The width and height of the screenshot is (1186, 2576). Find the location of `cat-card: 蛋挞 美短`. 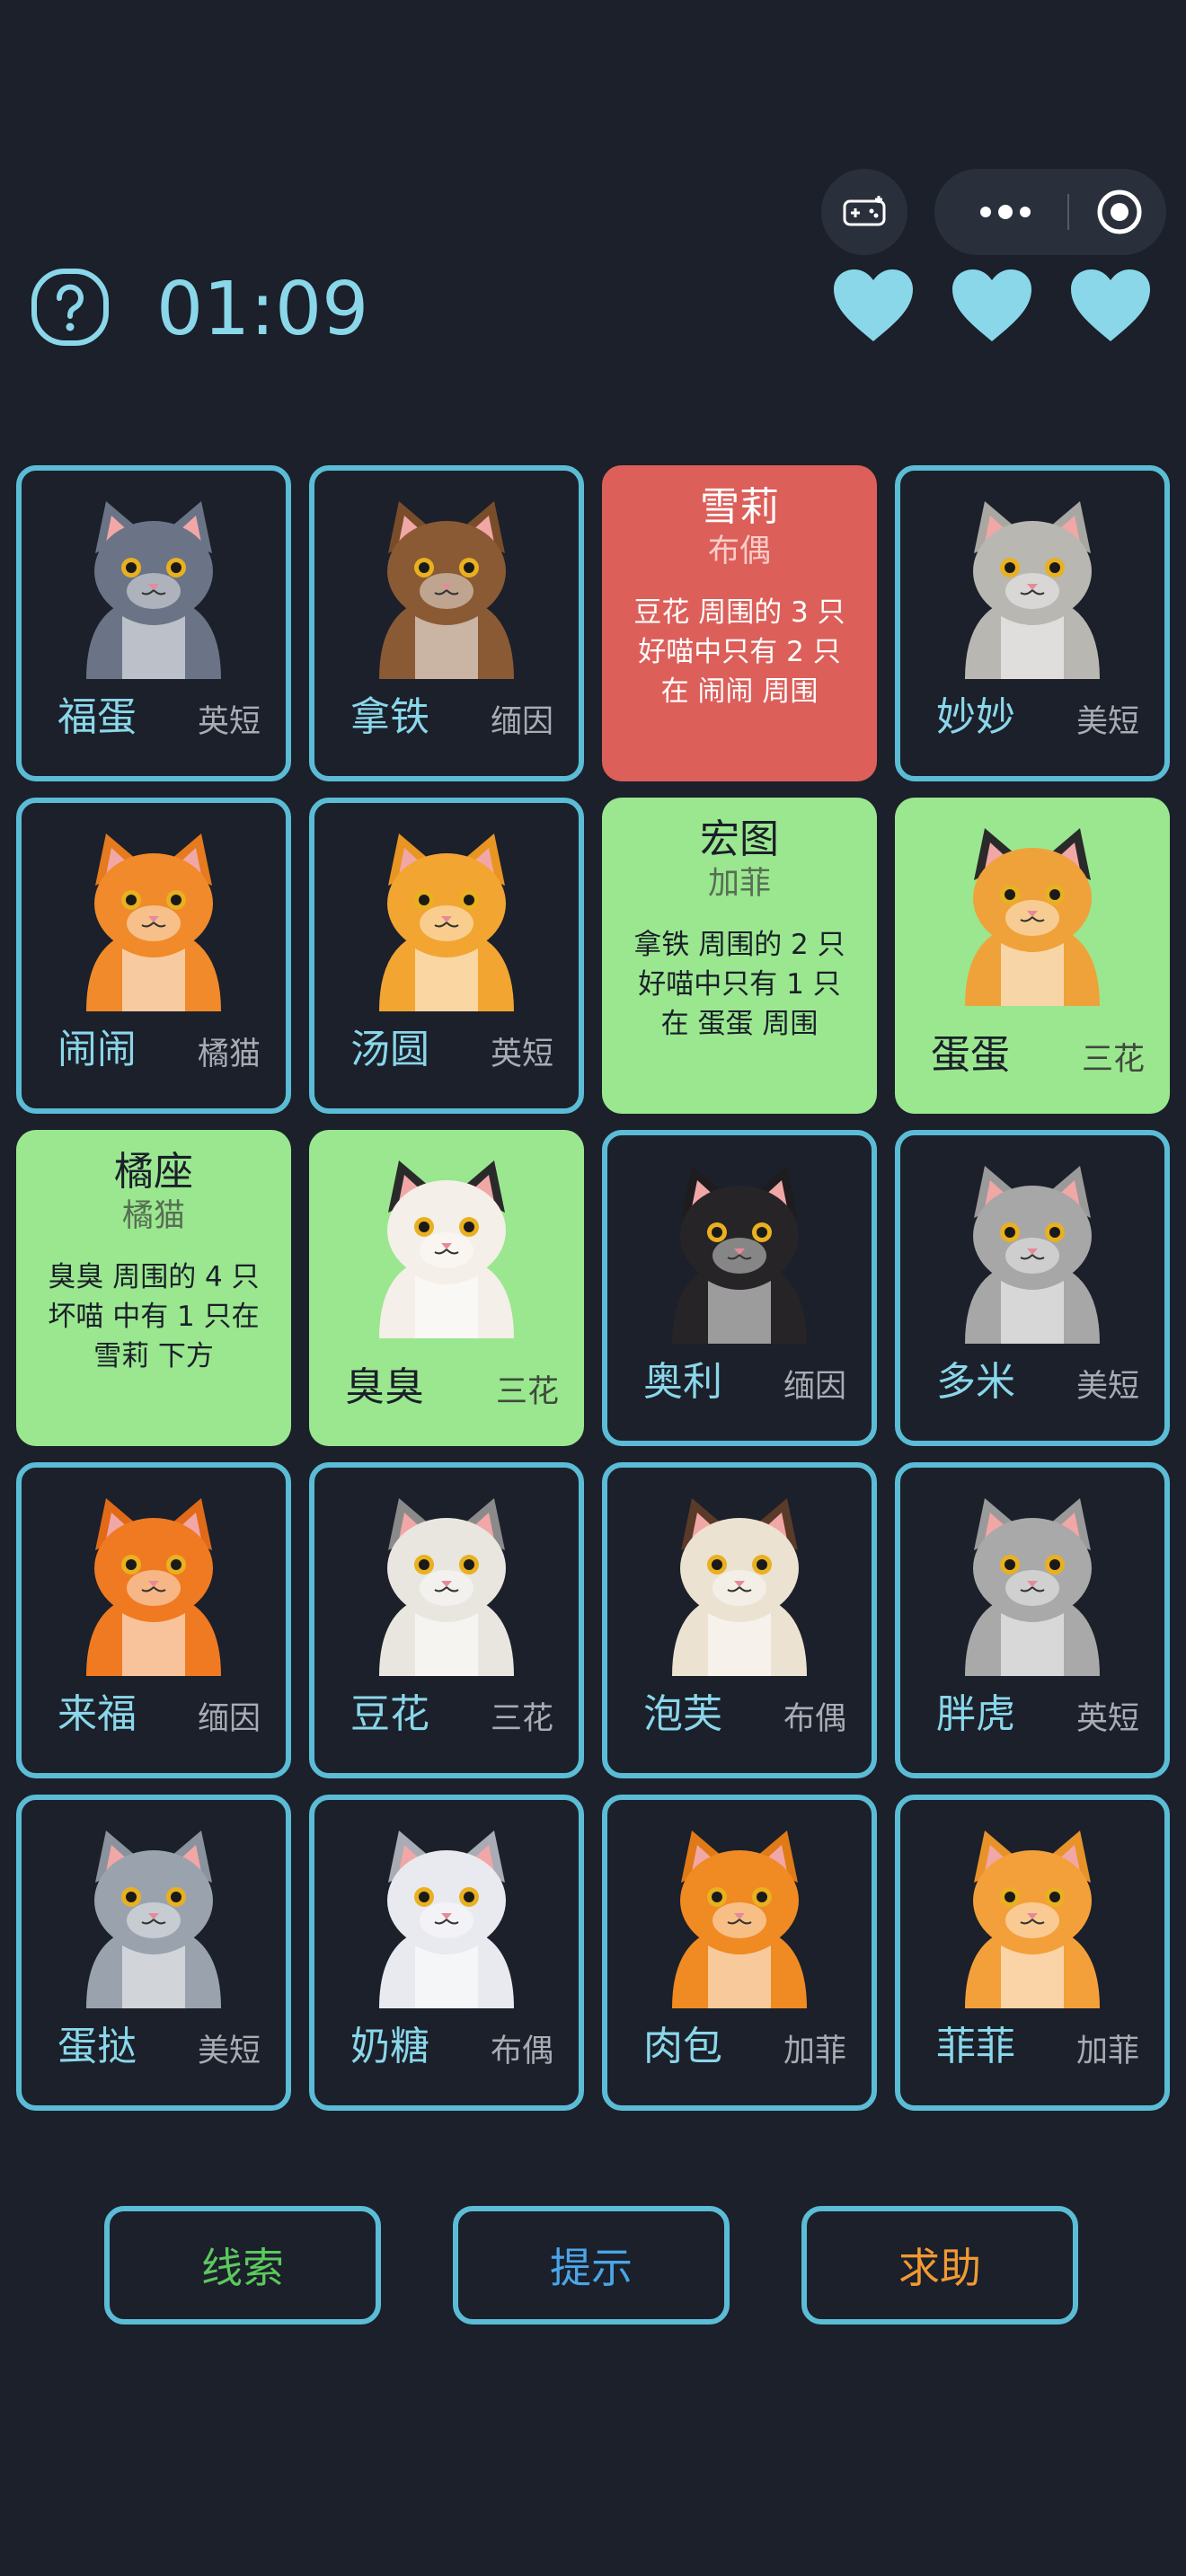

cat-card: 蛋挞 美短 is located at coordinates (153, 1953).